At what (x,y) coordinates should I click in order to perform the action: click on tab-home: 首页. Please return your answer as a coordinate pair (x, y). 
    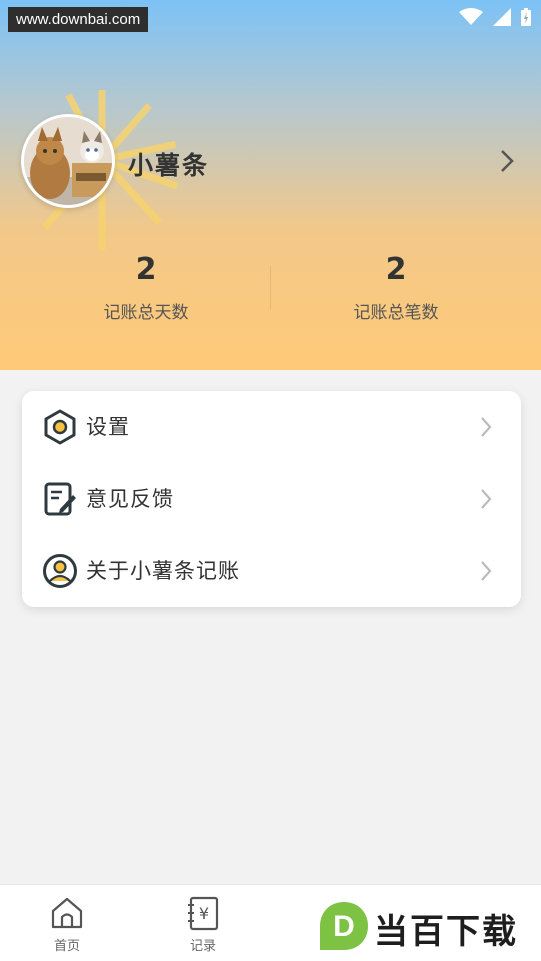
    Looking at the image, I should click on (67, 923).